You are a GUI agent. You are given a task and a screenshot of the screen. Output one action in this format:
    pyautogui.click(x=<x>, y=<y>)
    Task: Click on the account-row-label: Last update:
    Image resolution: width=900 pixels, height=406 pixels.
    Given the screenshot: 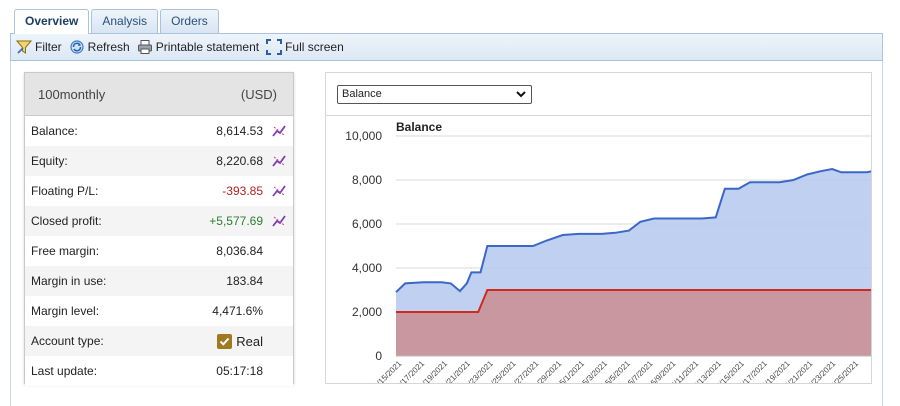 What is the action you would take?
    pyautogui.click(x=64, y=371)
    